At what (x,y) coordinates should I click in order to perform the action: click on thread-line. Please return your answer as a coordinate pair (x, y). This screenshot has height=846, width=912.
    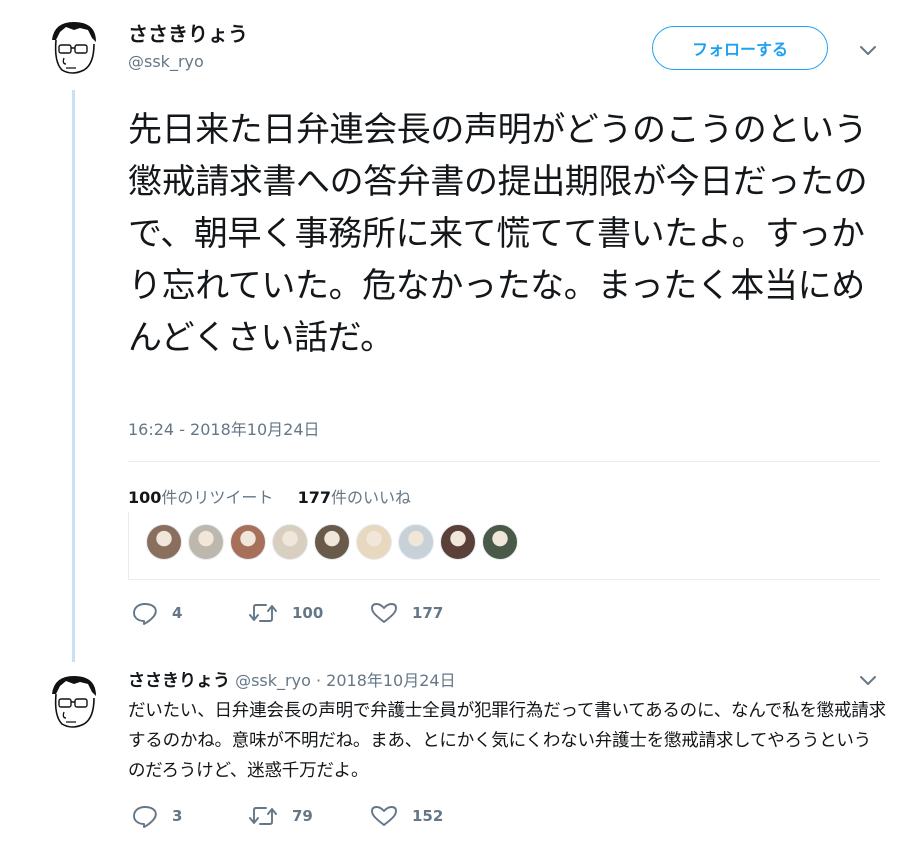
    Looking at the image, I should click on (73, 376).